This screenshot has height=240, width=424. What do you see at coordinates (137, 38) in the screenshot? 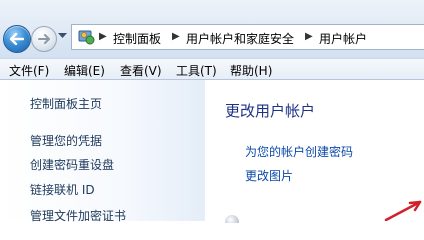
I see `breadcrumb-control-panel: 控制面板` at bounding box center [137, 38].